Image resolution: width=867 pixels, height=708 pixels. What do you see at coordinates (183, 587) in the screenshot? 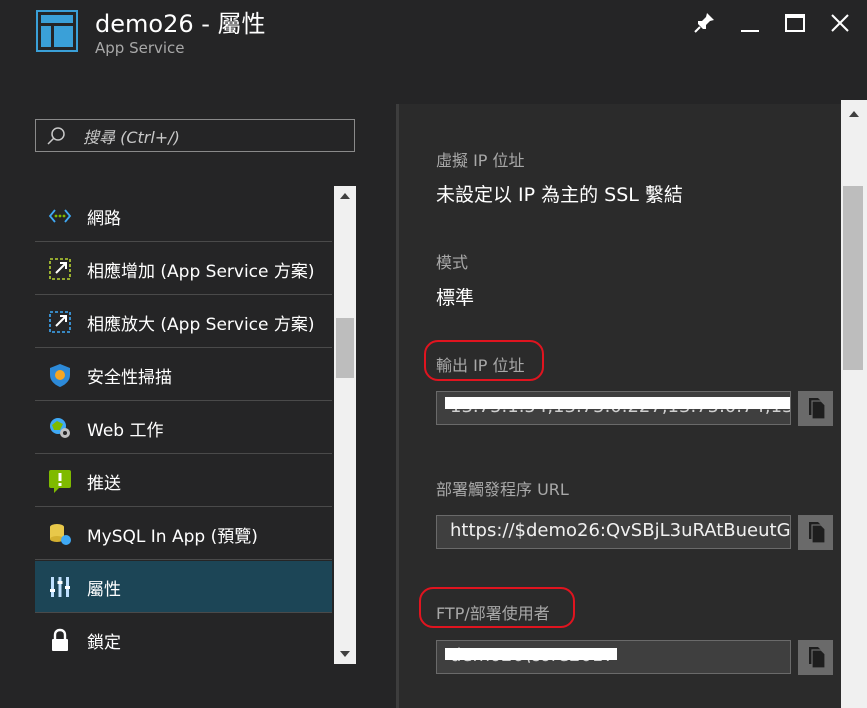
I see `menu-item-properties: 屬性` at bounding box center [183, 587].